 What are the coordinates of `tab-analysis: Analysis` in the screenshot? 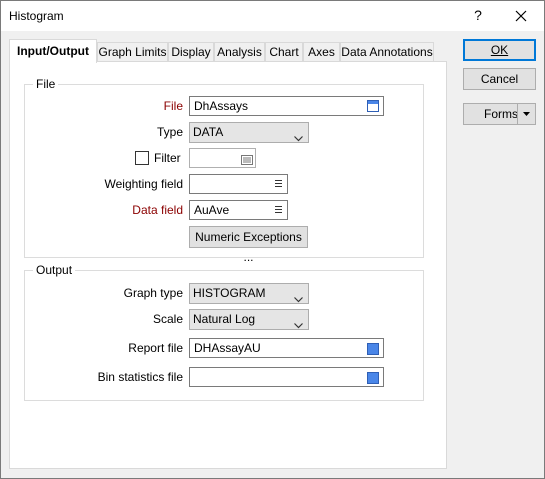 It's located at (239, 51).